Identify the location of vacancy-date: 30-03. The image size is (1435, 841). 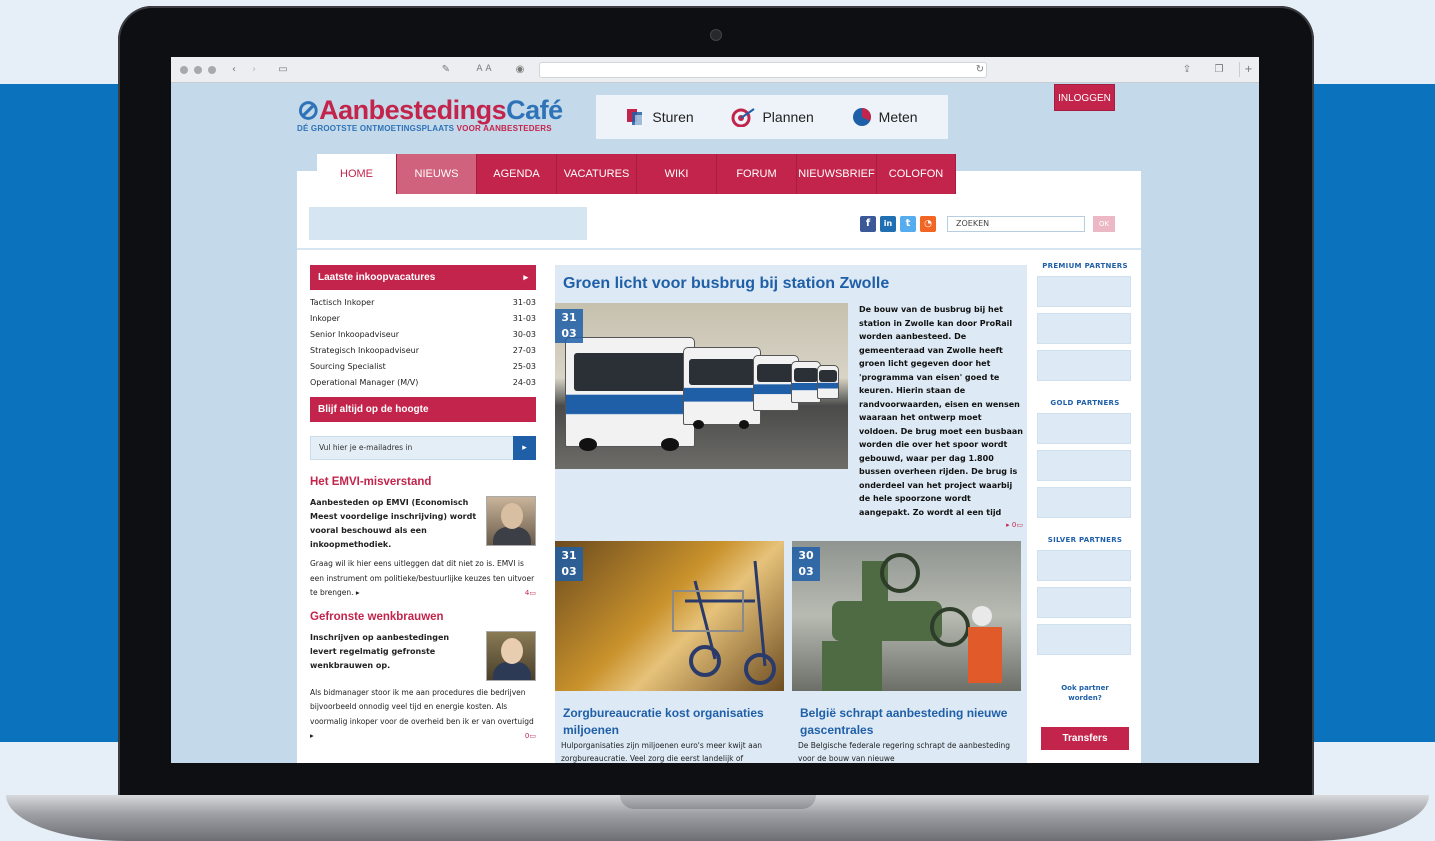
(524, 334).